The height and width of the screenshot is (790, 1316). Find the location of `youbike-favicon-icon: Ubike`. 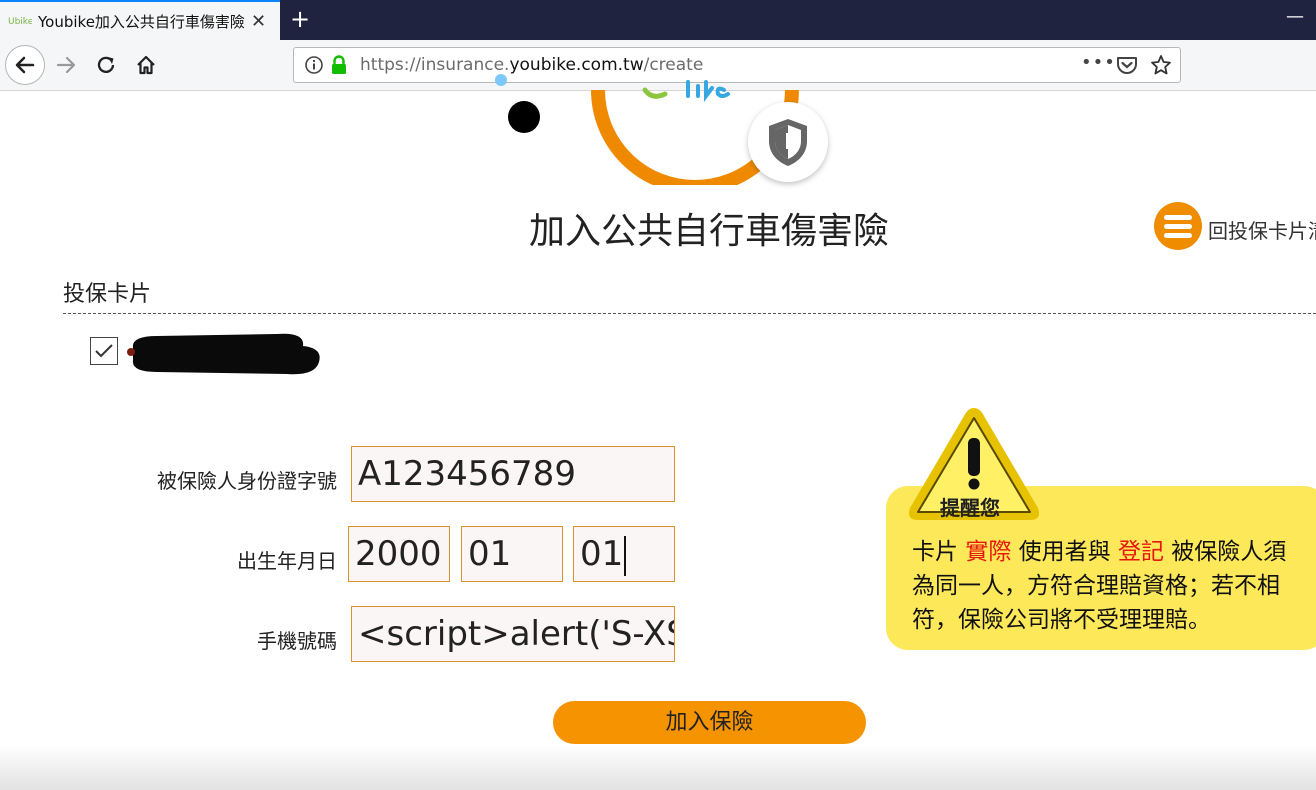

youbike-favicon-icon: Ubike is located at coordinates (20, 21).